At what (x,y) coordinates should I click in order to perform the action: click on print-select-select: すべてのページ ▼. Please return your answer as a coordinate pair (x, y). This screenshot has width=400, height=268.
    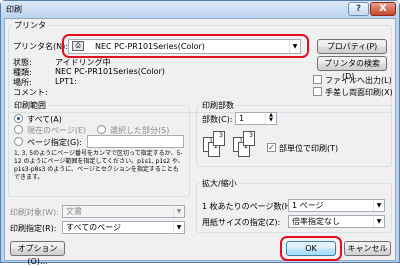
    Looking at the image, I should click on (123, 227).